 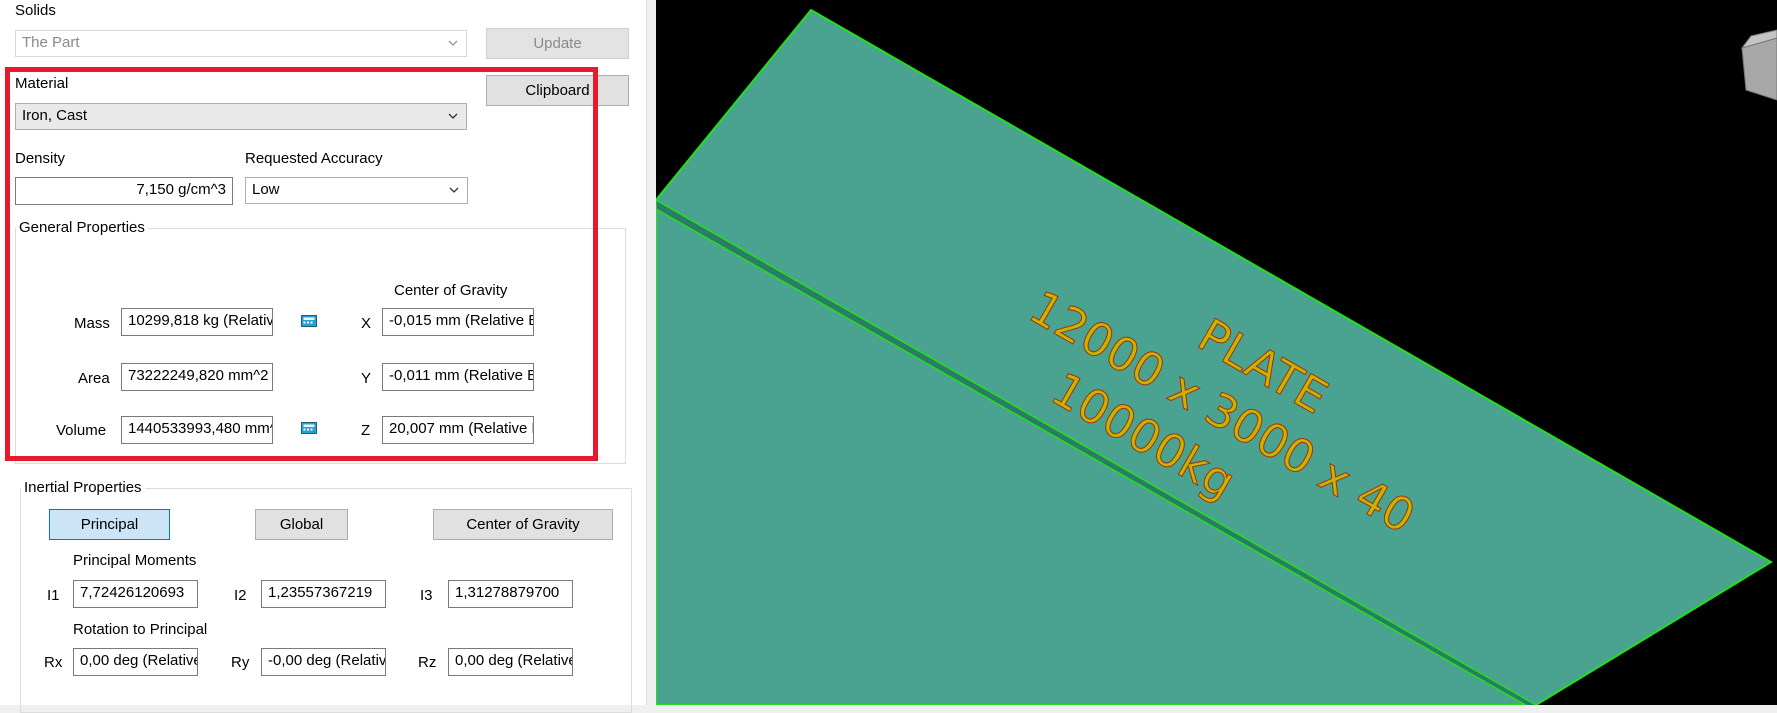 I want to click on material-label: Material, so click(x=42, y=83).